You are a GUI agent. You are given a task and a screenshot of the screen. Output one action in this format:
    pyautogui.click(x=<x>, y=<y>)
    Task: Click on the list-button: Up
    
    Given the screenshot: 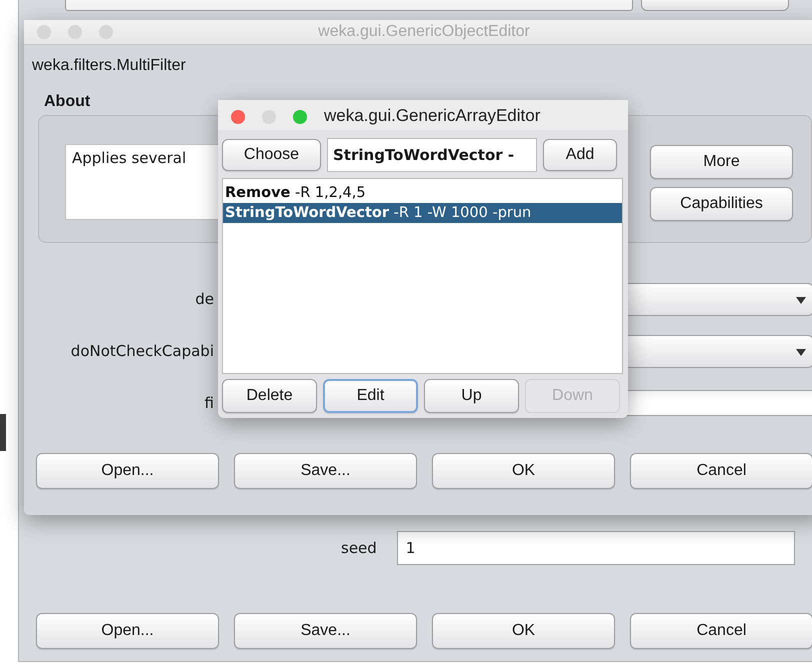 What is the action you would take?
    pyautogui.click(x=471, y=396)
    